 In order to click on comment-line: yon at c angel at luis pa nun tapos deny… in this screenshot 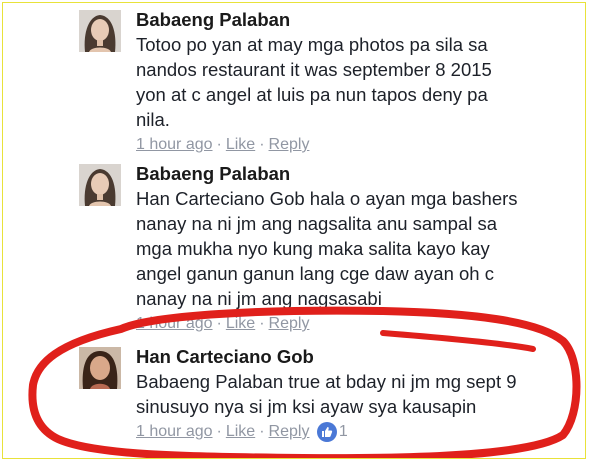, I will do `click(312, 94)`.